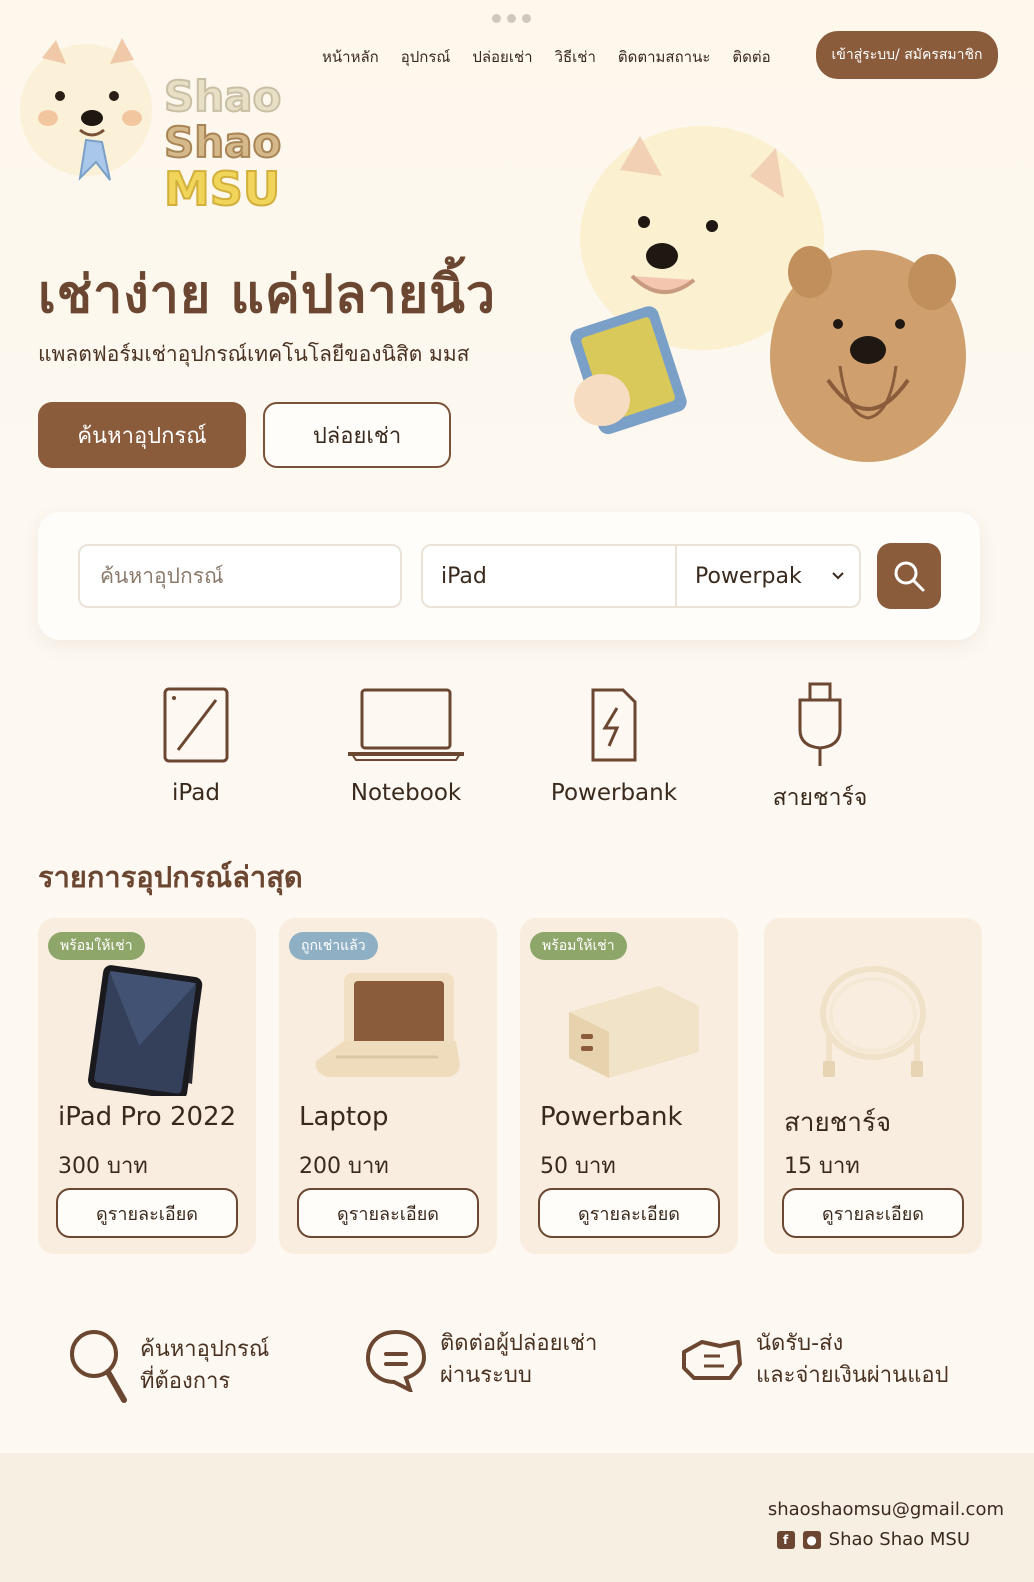 The height and width of the screenshot is (1582, 1034). I want to click on category-notebook: Notebook, so click(406, 743).